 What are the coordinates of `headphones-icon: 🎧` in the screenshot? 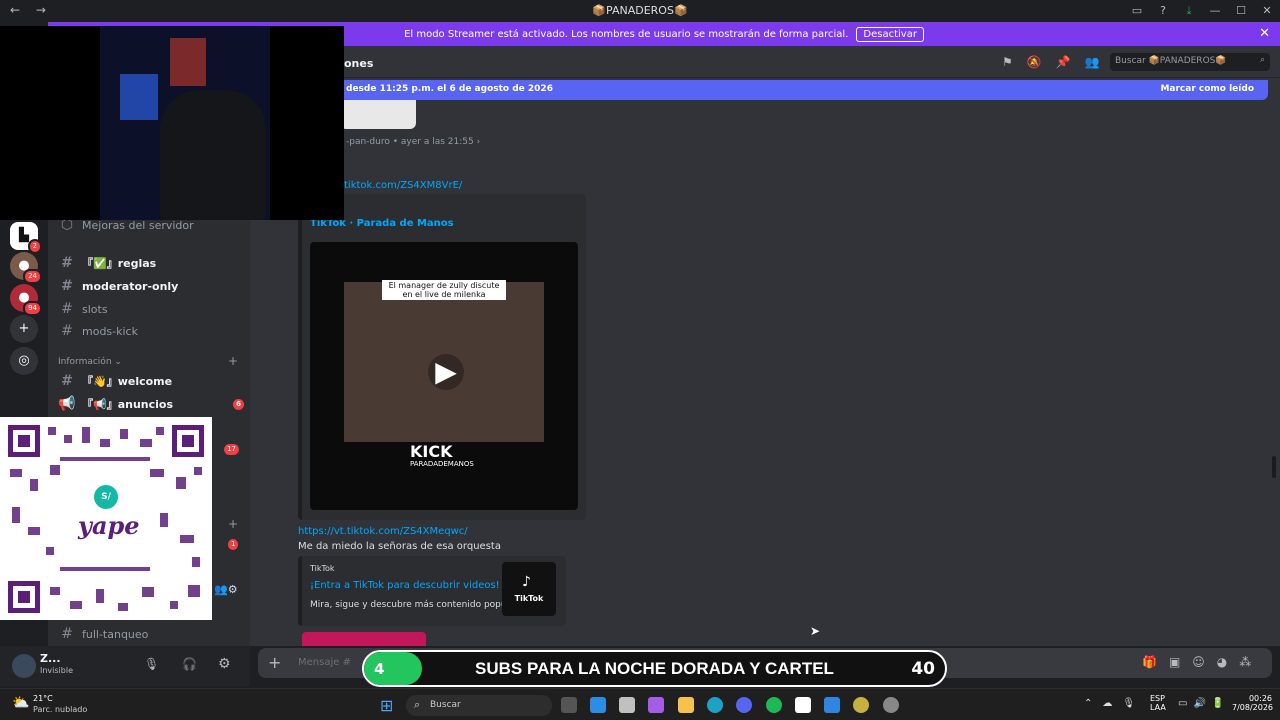 It's located at (189, 664).